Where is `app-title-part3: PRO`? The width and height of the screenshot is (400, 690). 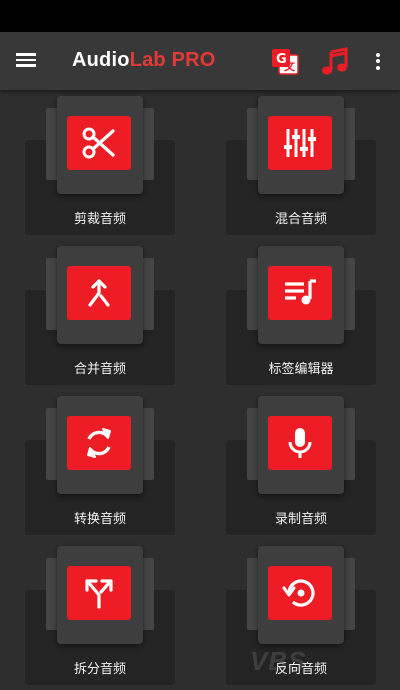
app-title-part3: PRO is located at coordinates (190, 60).